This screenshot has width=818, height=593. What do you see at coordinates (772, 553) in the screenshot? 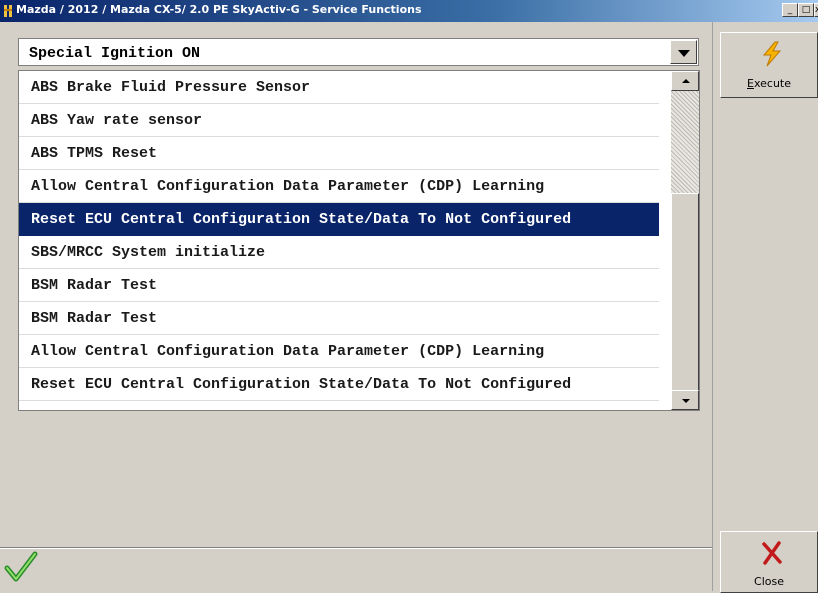
I see `red-x-icon` at bounding box center [772, 553].